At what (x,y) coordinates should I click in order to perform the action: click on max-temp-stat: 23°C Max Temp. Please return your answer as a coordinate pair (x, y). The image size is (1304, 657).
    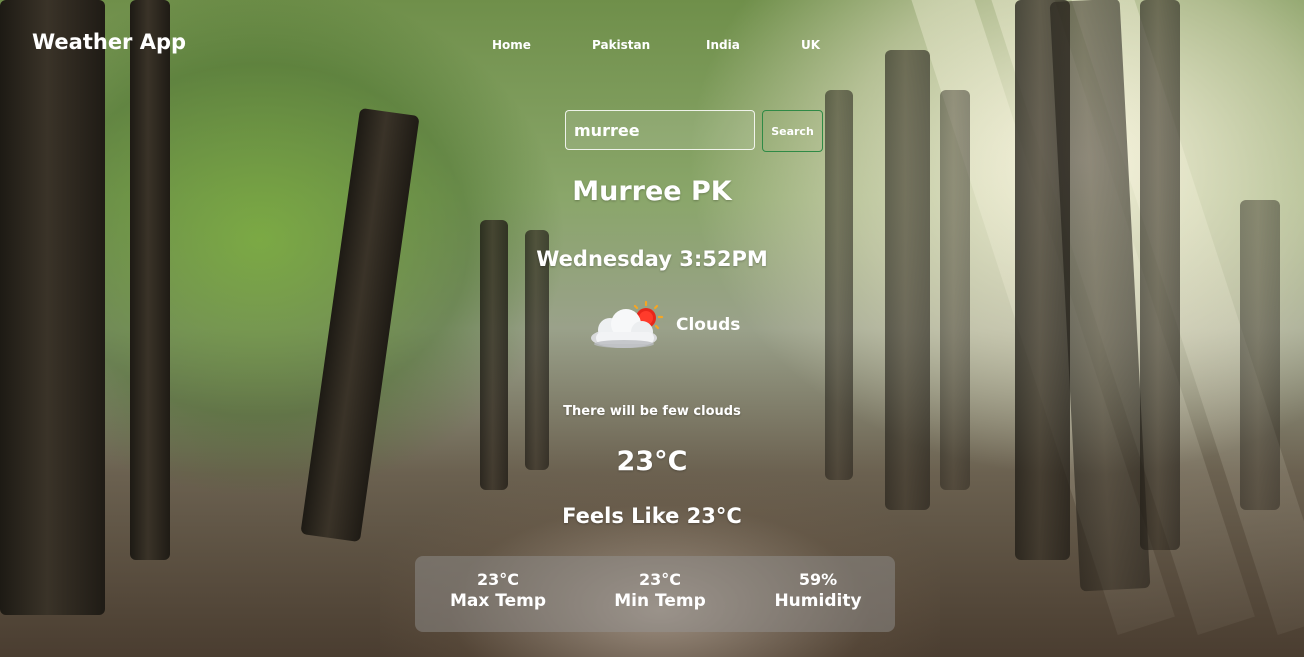
    Looking at the image, I should click on (498, 590).